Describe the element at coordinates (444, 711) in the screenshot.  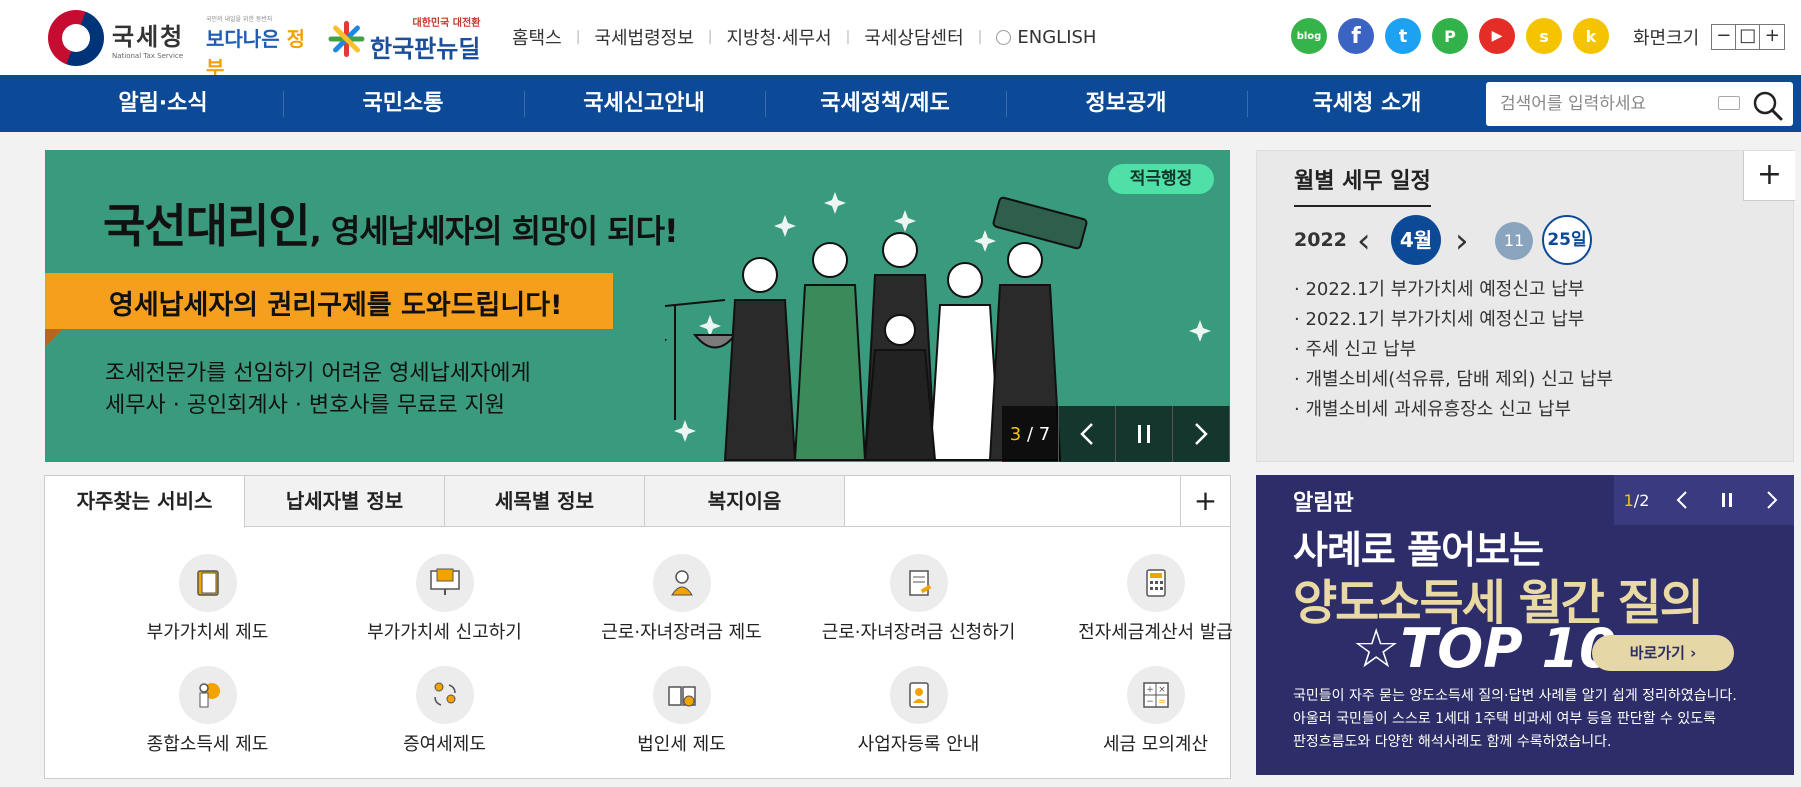
I see `service-gift-tax: 증여세제도` at that location.